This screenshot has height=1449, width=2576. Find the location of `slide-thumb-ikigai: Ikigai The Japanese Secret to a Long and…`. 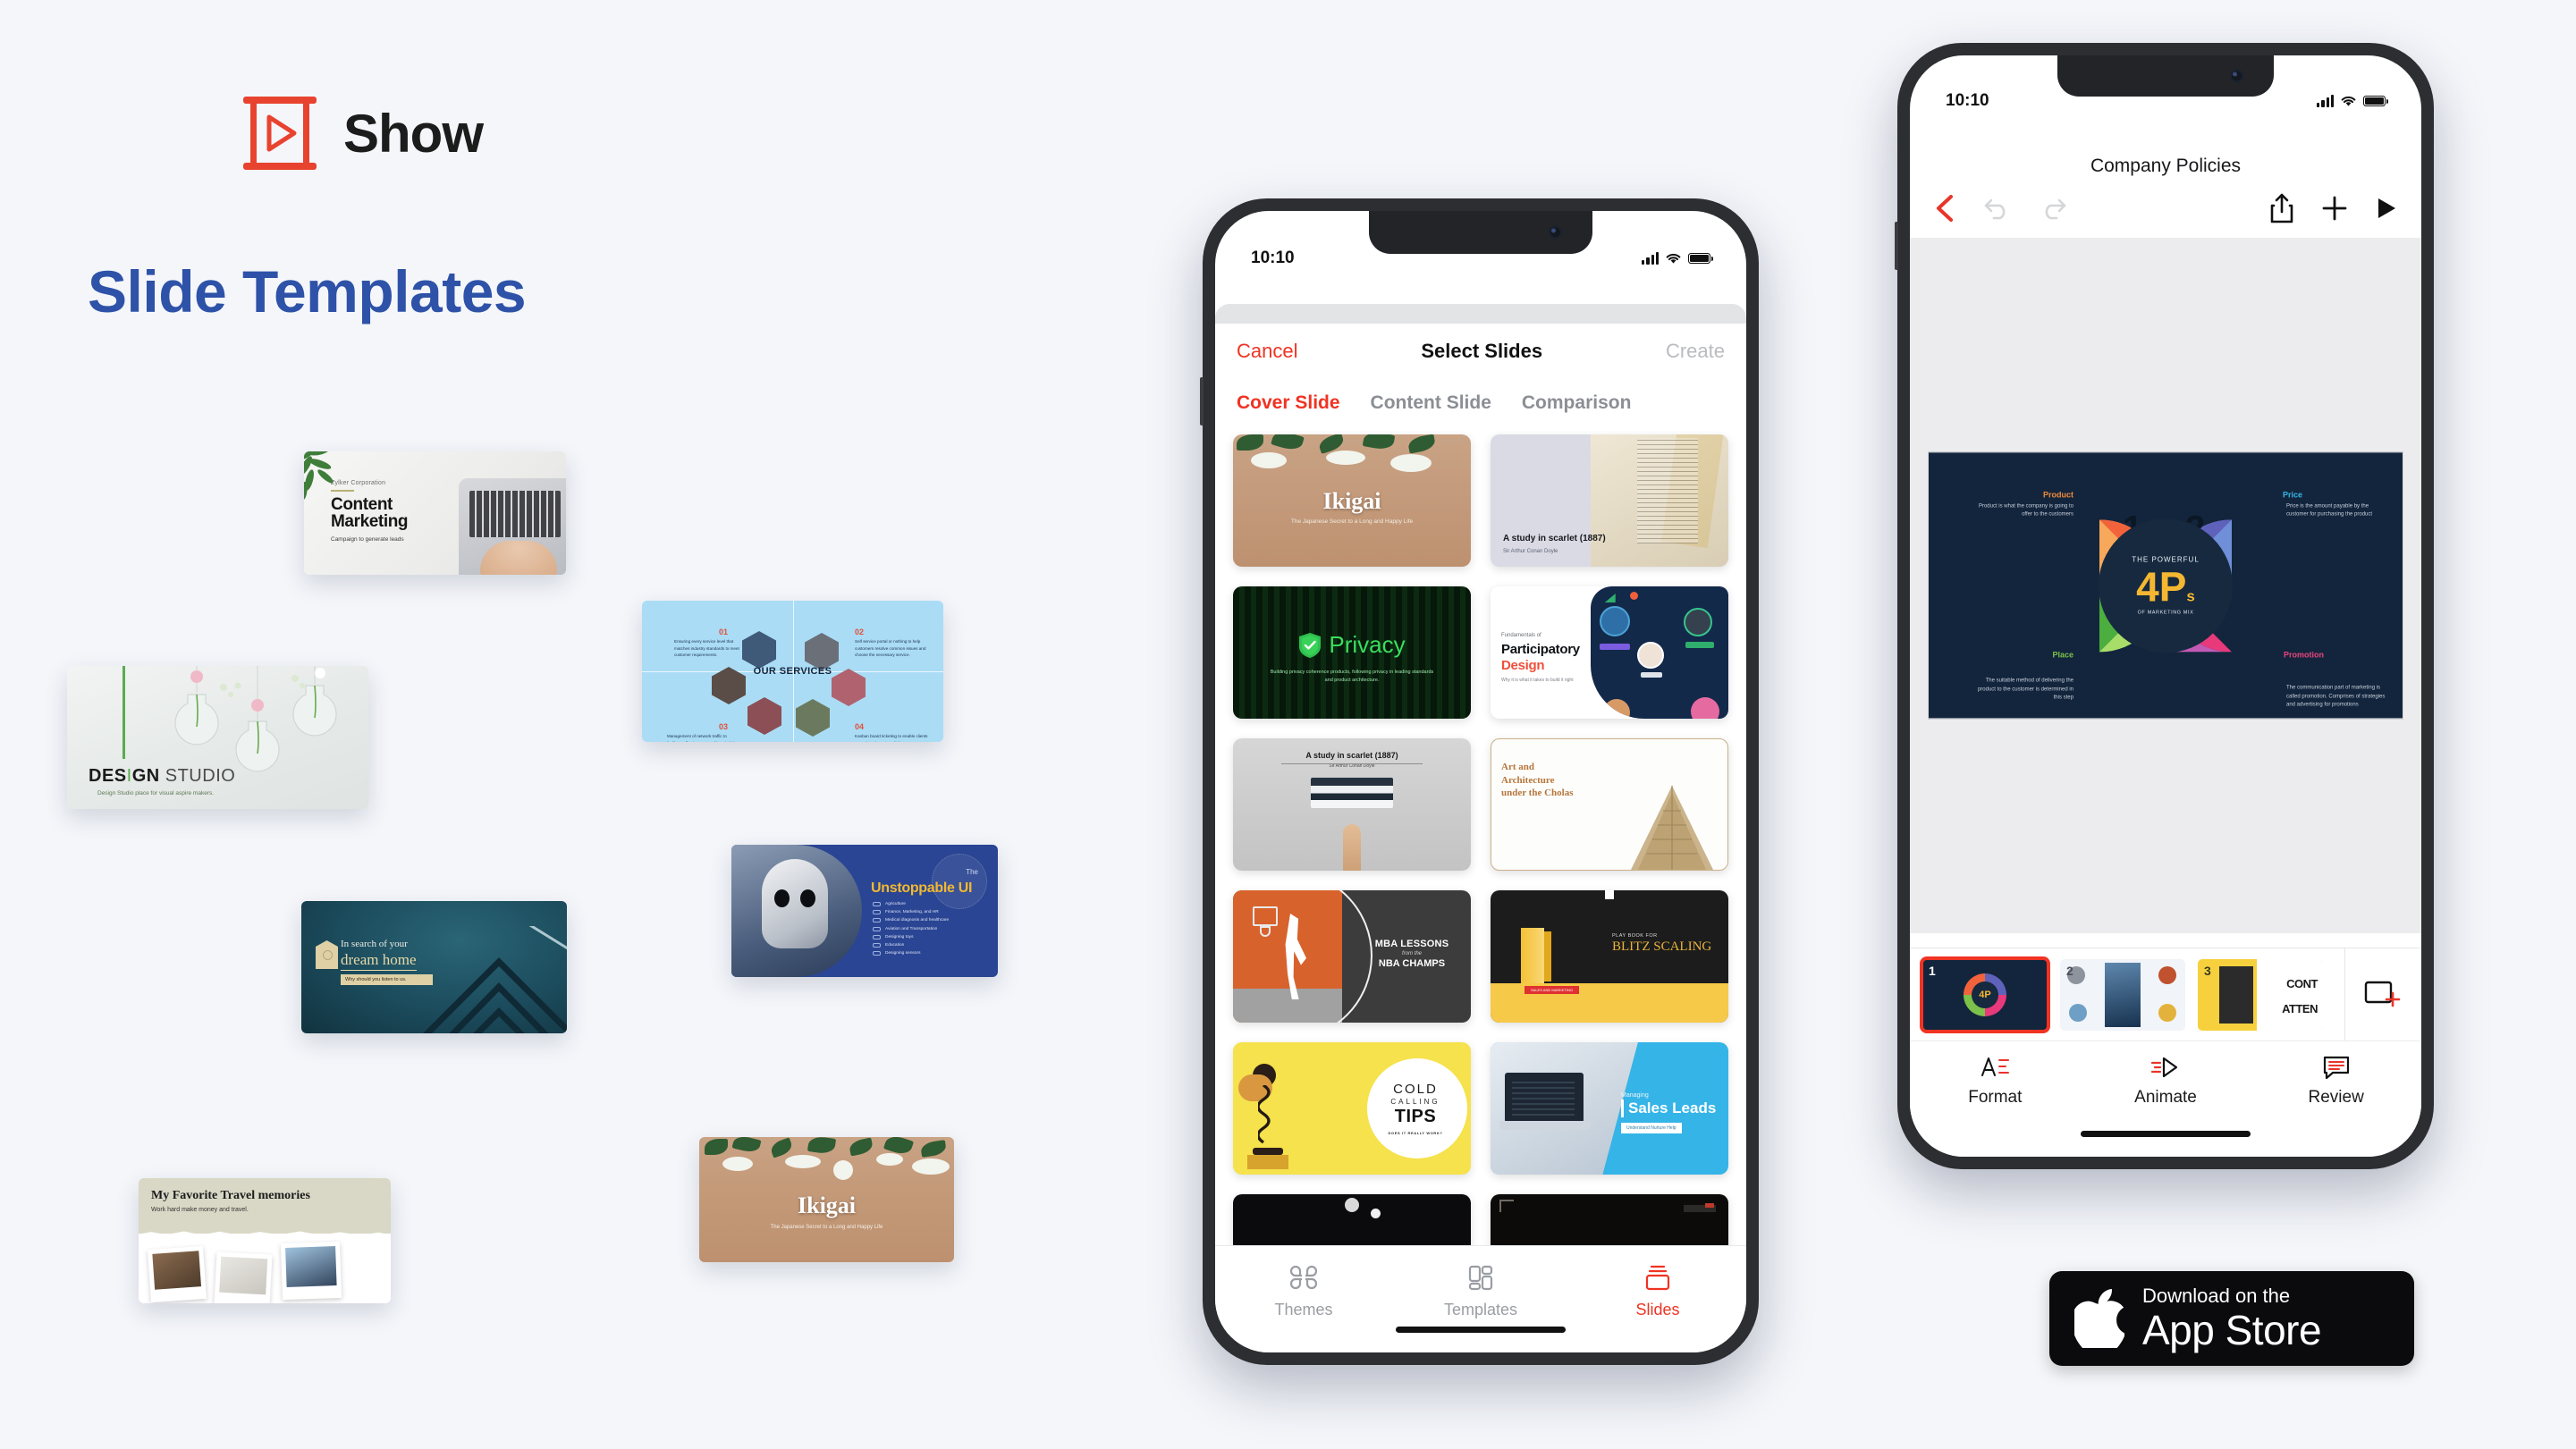

slide-thumb-ikigai: Ikigai The Japanese Secret to a Long and… is located at coordinates (1352, 500).